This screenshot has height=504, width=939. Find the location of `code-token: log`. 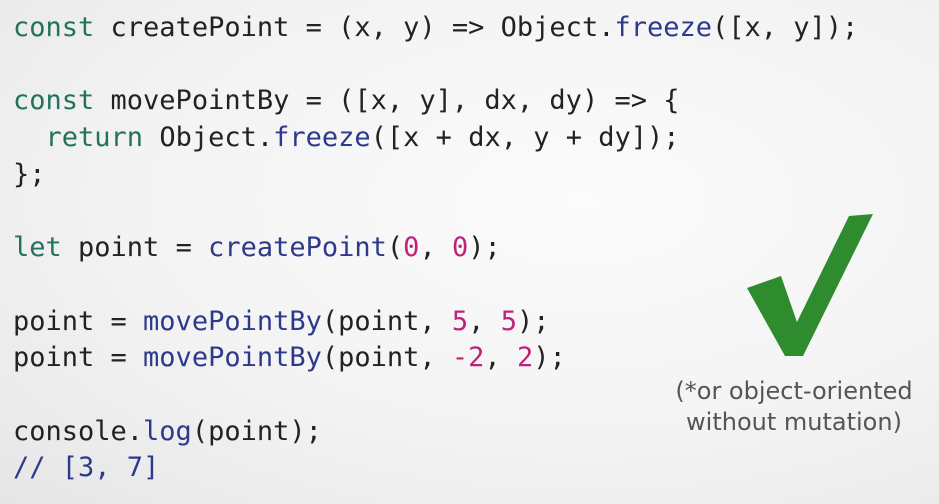

code-token: log is located at coordinates (167, 431).